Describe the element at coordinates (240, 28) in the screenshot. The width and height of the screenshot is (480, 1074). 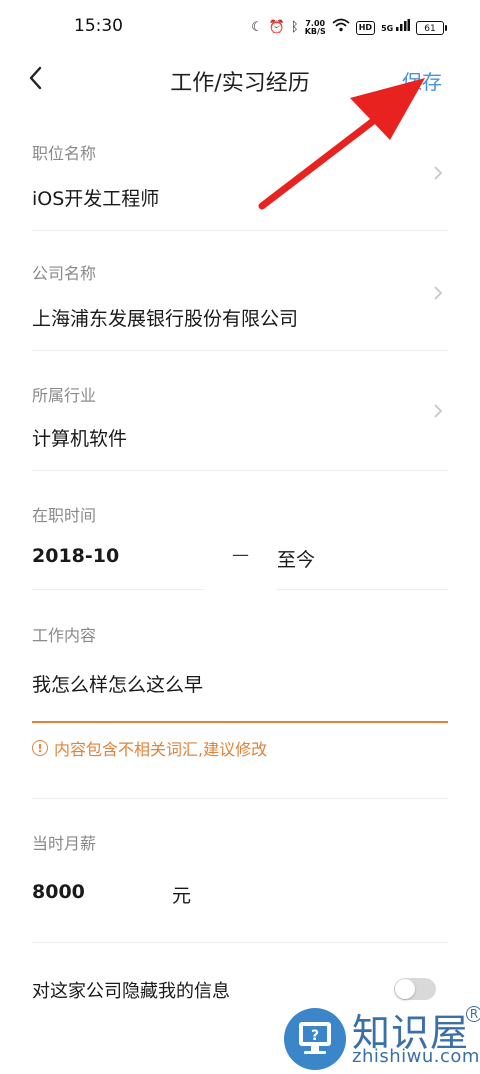
I see `status-bar: 15:30 ☾ ⏰ ᛒ 7.00 KB/S HD 5G 61` at that location.